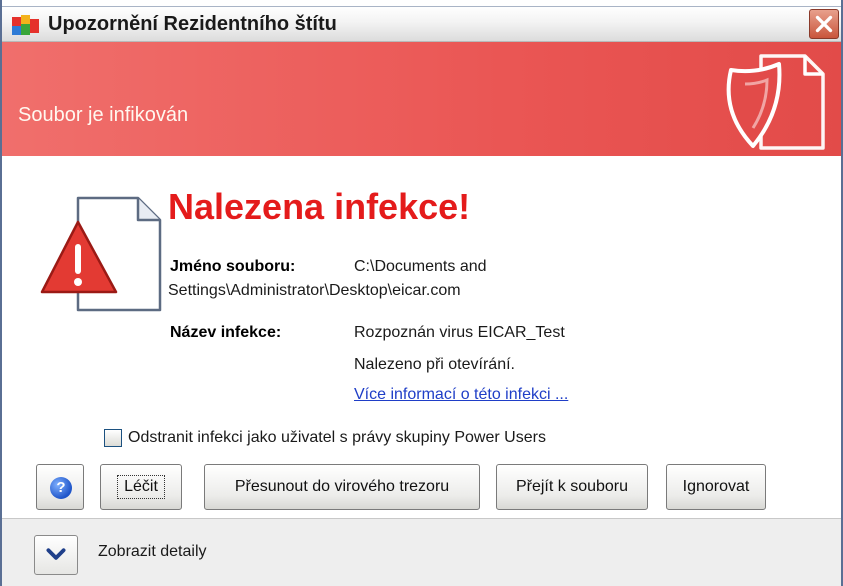  What do you see at coordinates (192, 24) in the screenshot?
I see `window-title: Upozornění Rezidentního štítu` at bounding box center [192, 24].